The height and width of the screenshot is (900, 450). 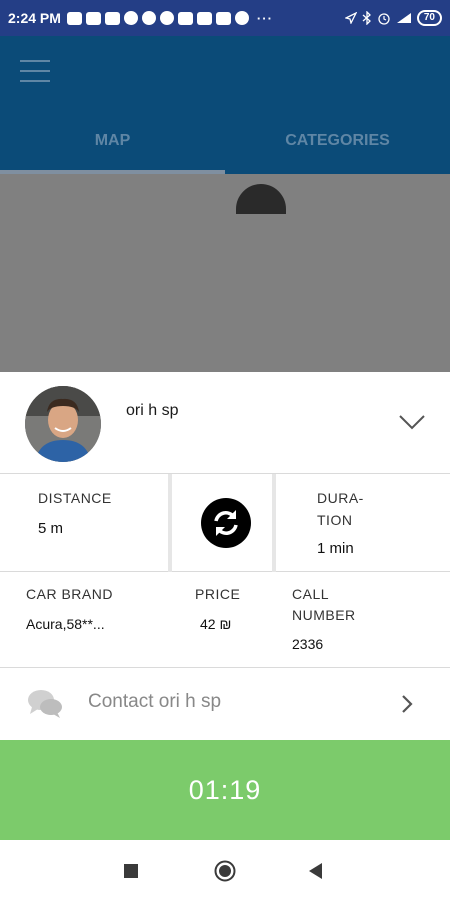 I want to click on duration-cell: DURA- TION 1 min, so click(x=365, y=523).